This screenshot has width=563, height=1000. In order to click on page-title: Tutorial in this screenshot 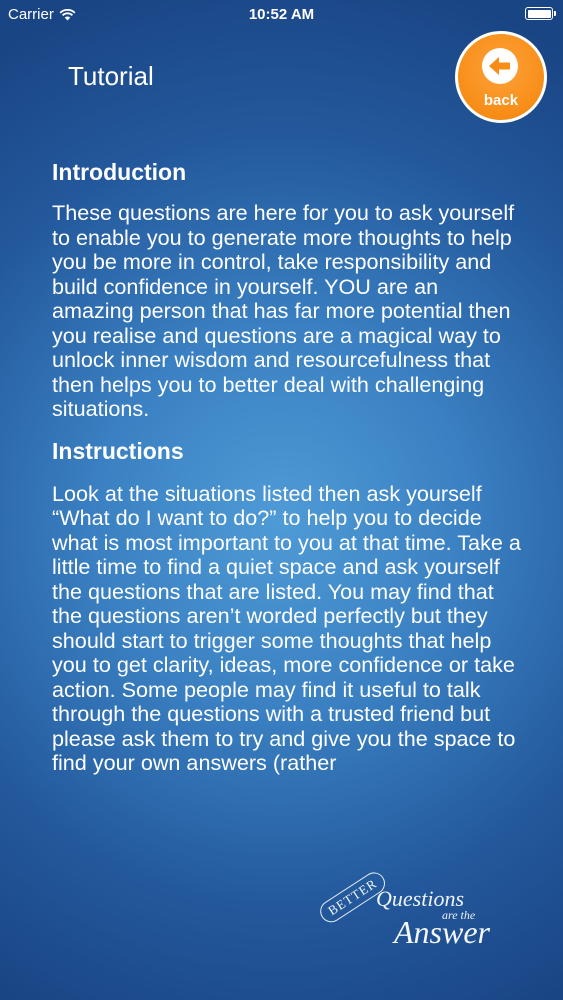, I will do `click(111, 76)`.